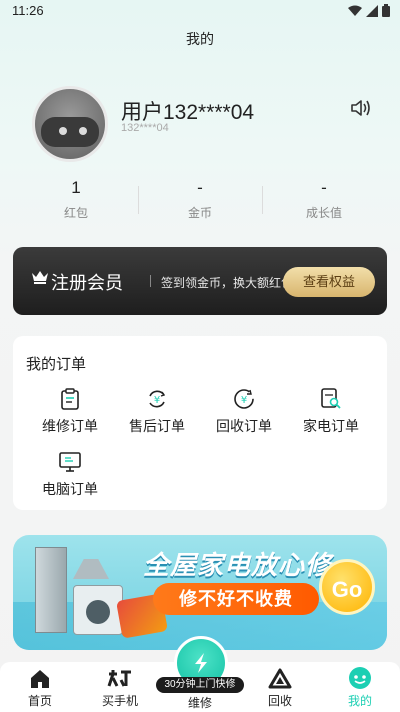  I want to click on order-computer: 电脑订单, so click(70, 474).